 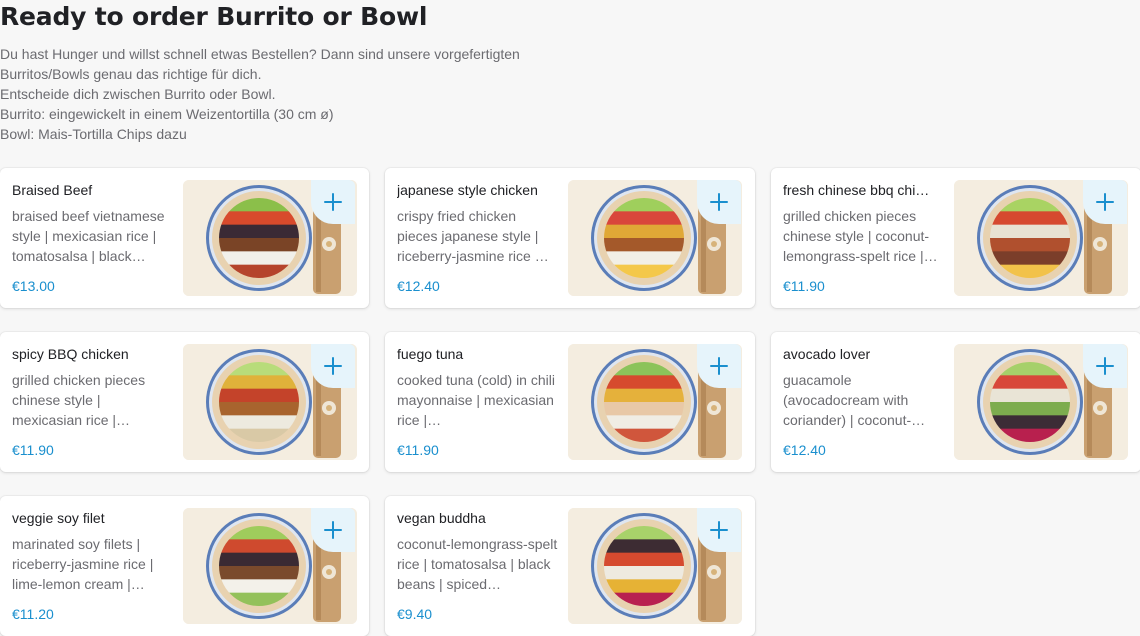 What do you see at coordinates (827, 354) in the screenshot?
I see `menu-item-name: avocado lover` at bounding box center [827, 354].